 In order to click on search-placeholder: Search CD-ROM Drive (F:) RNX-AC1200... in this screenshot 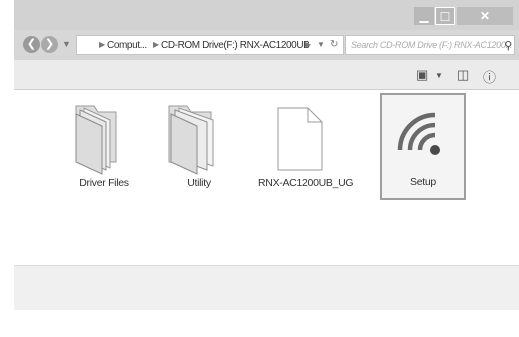, I will do `click(432, 45)`.